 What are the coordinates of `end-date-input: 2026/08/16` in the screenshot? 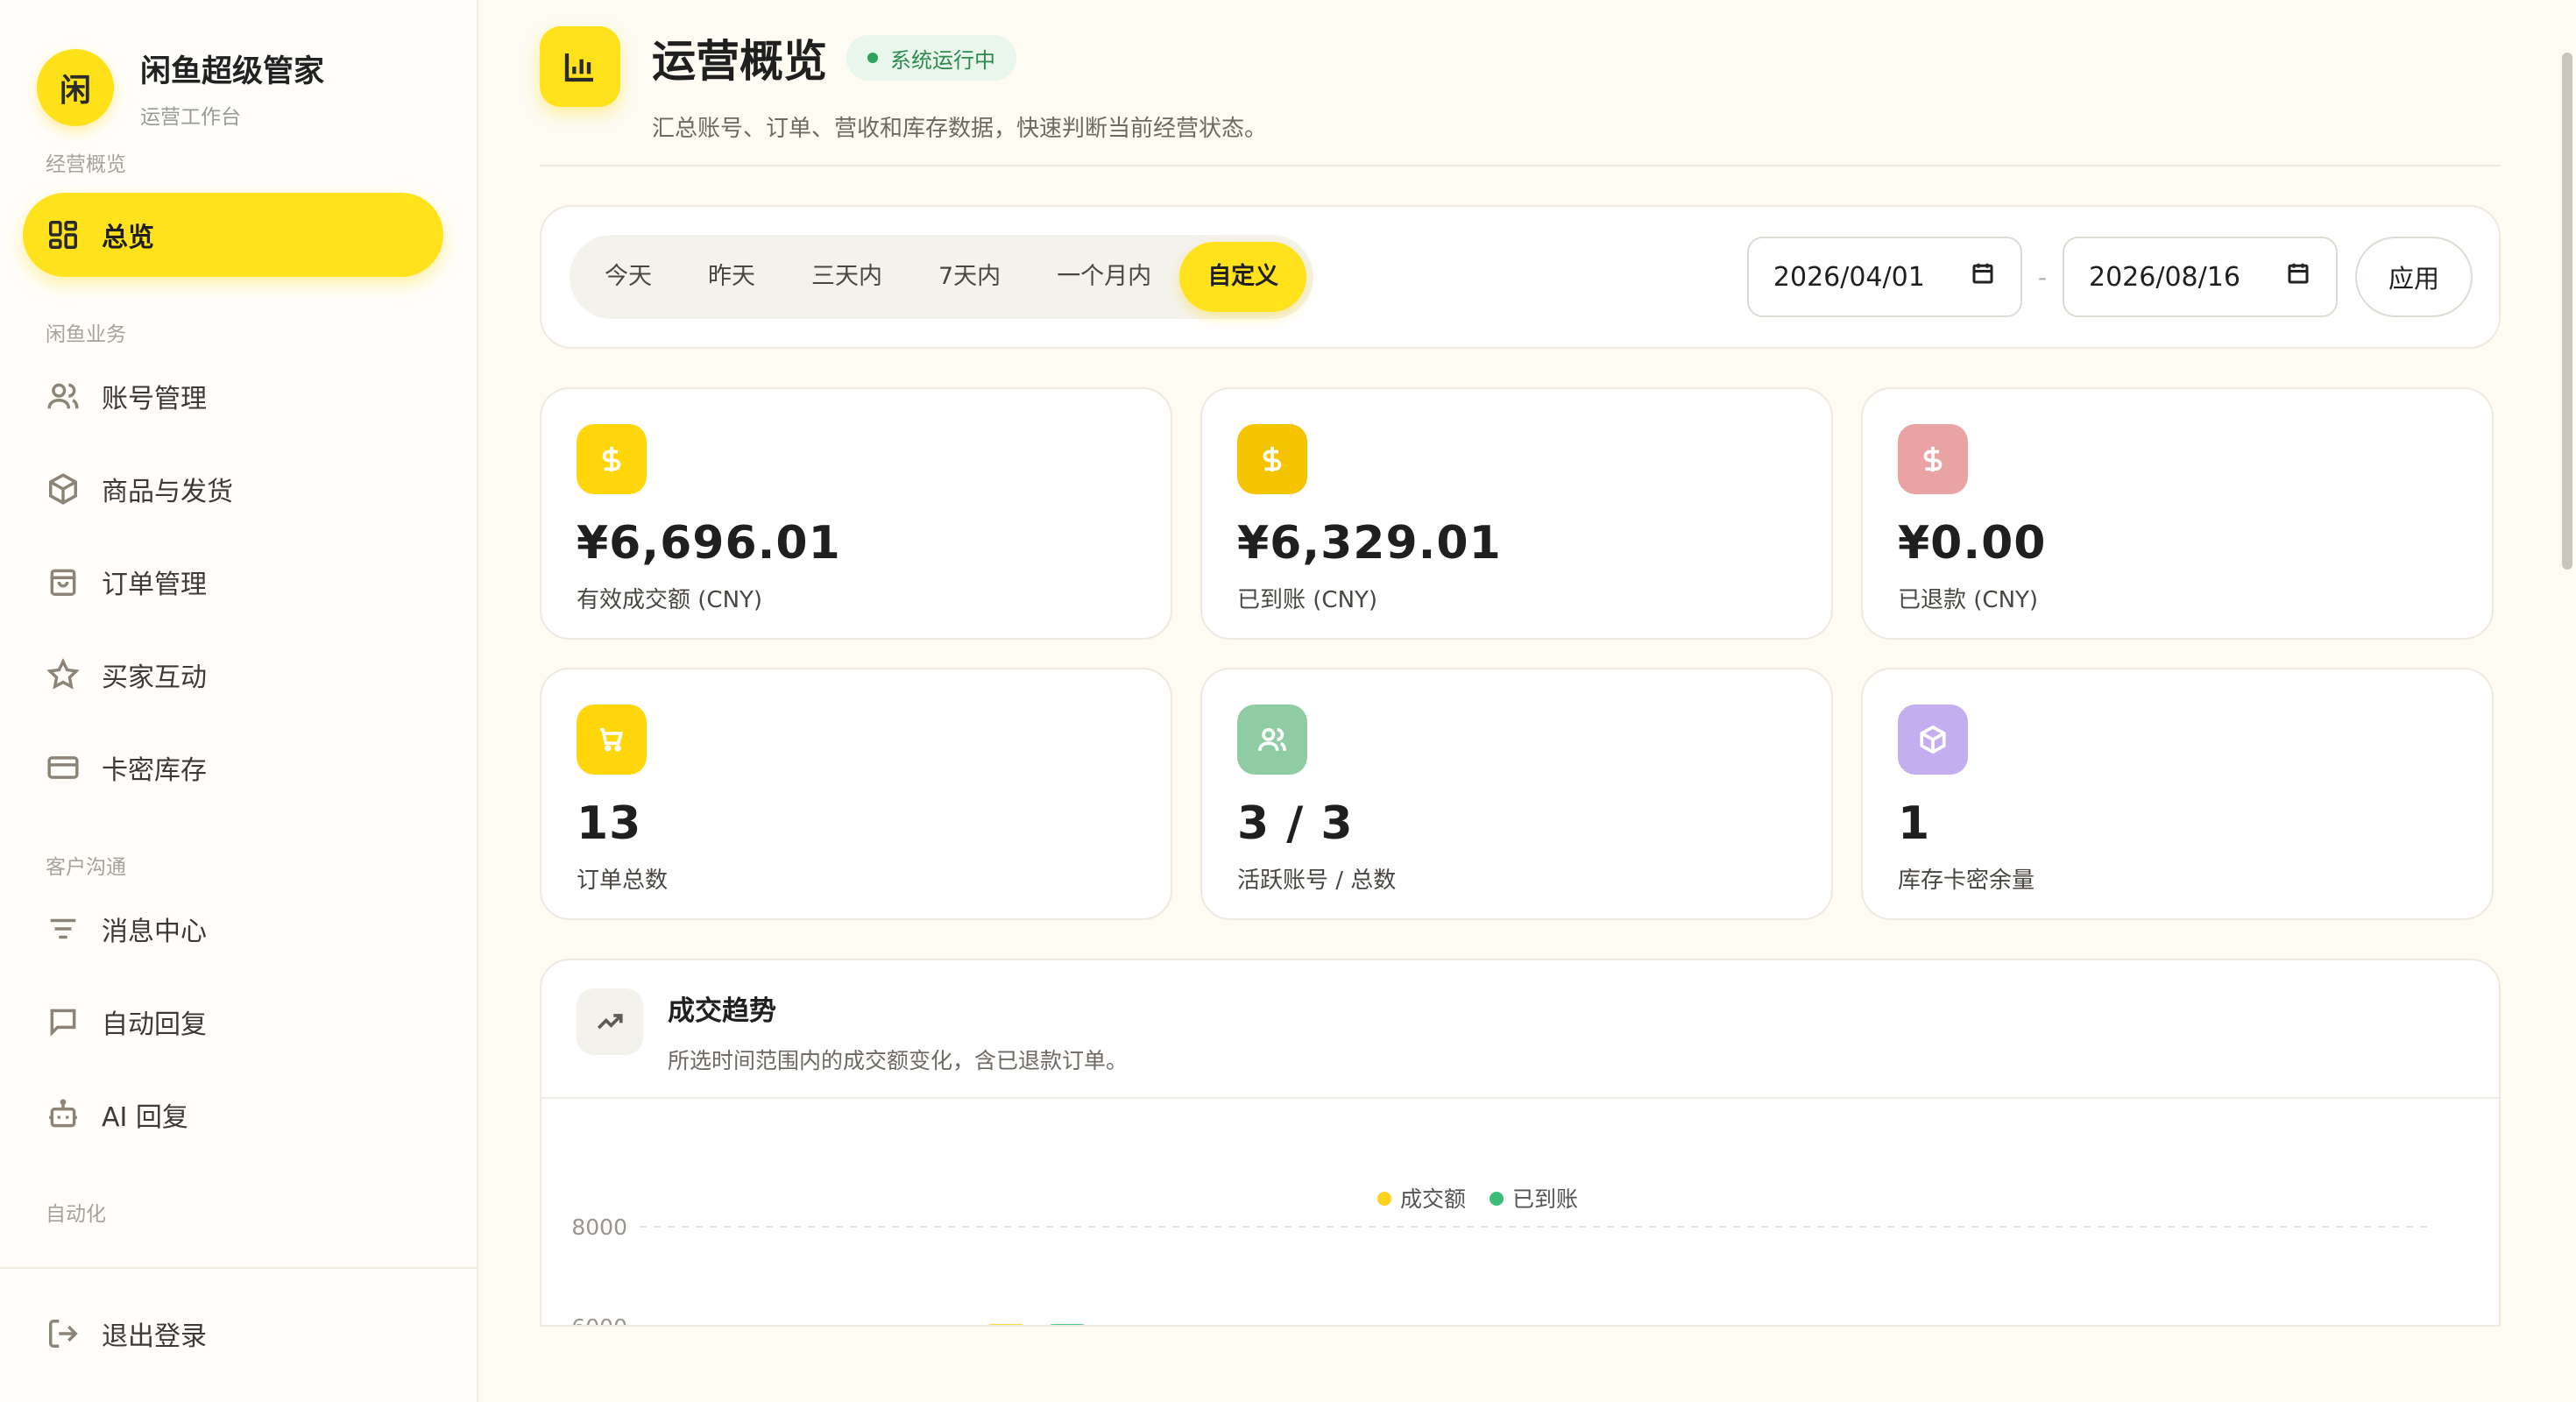 It's located at (2200, 277).